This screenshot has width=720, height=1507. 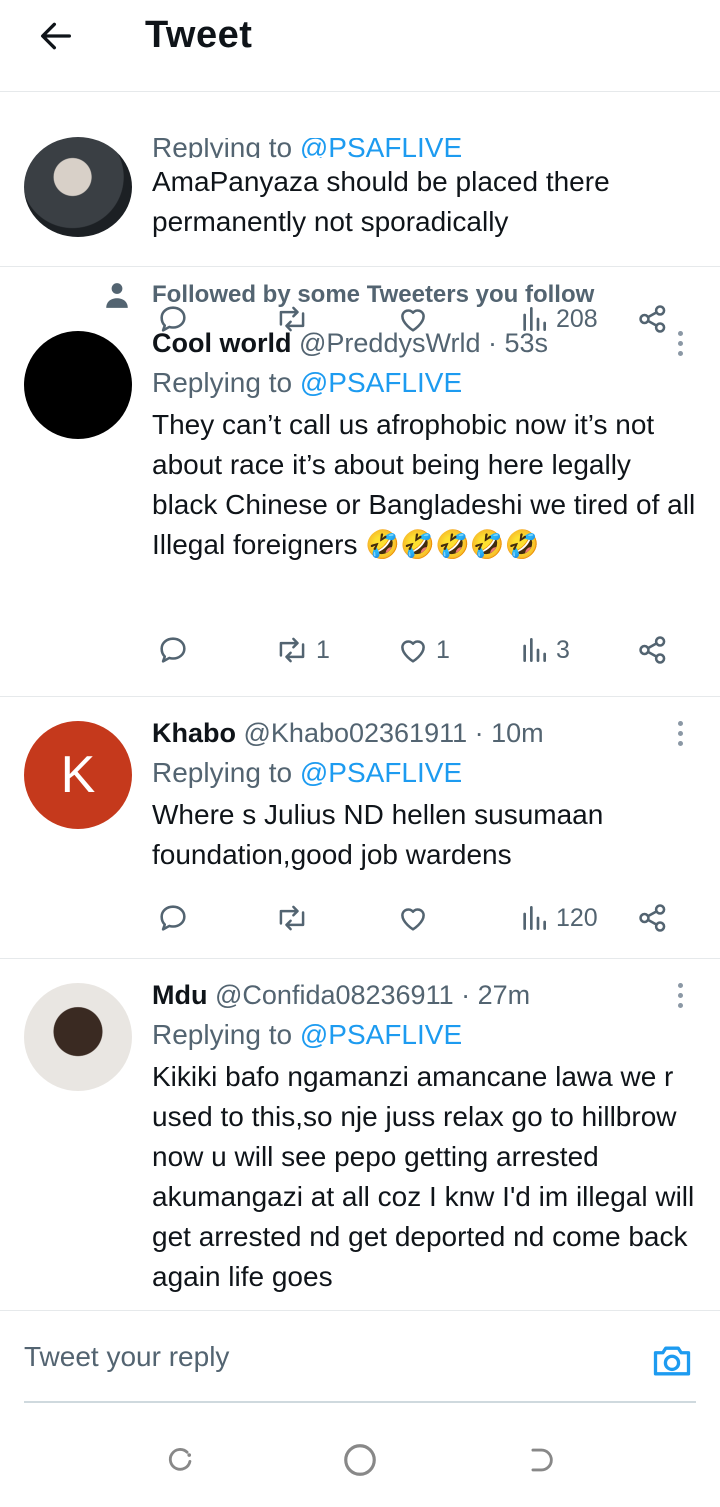 I want to click on retweet-button: 1, so click(x=302, y=650).